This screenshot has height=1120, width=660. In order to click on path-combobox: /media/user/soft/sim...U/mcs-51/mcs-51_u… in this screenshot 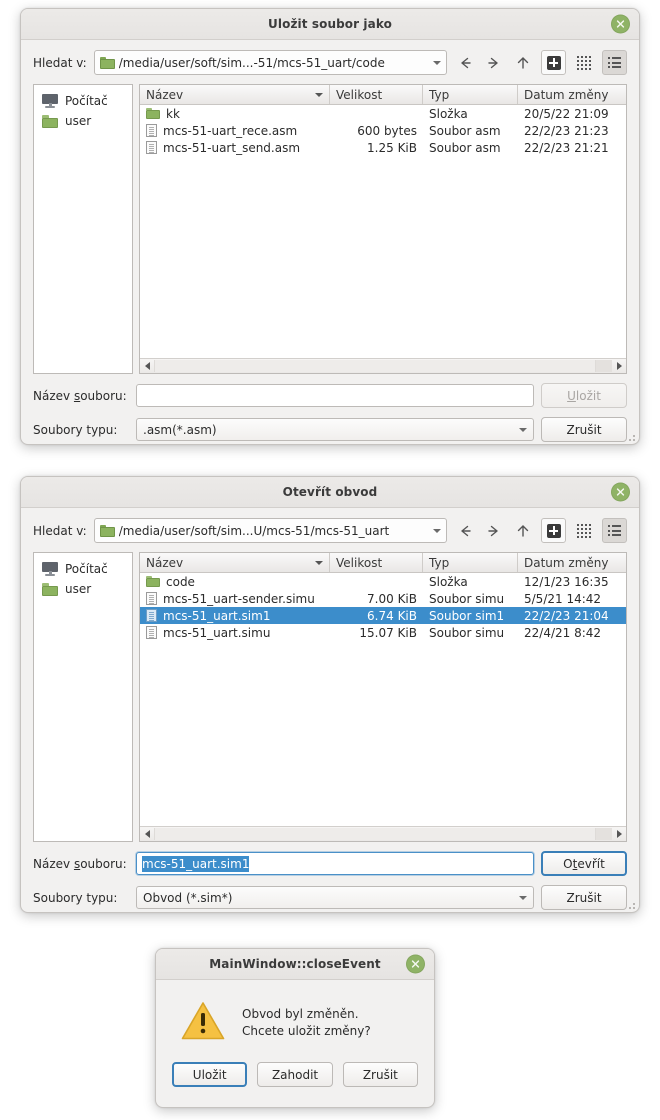, I will do `click(270, 530)`.